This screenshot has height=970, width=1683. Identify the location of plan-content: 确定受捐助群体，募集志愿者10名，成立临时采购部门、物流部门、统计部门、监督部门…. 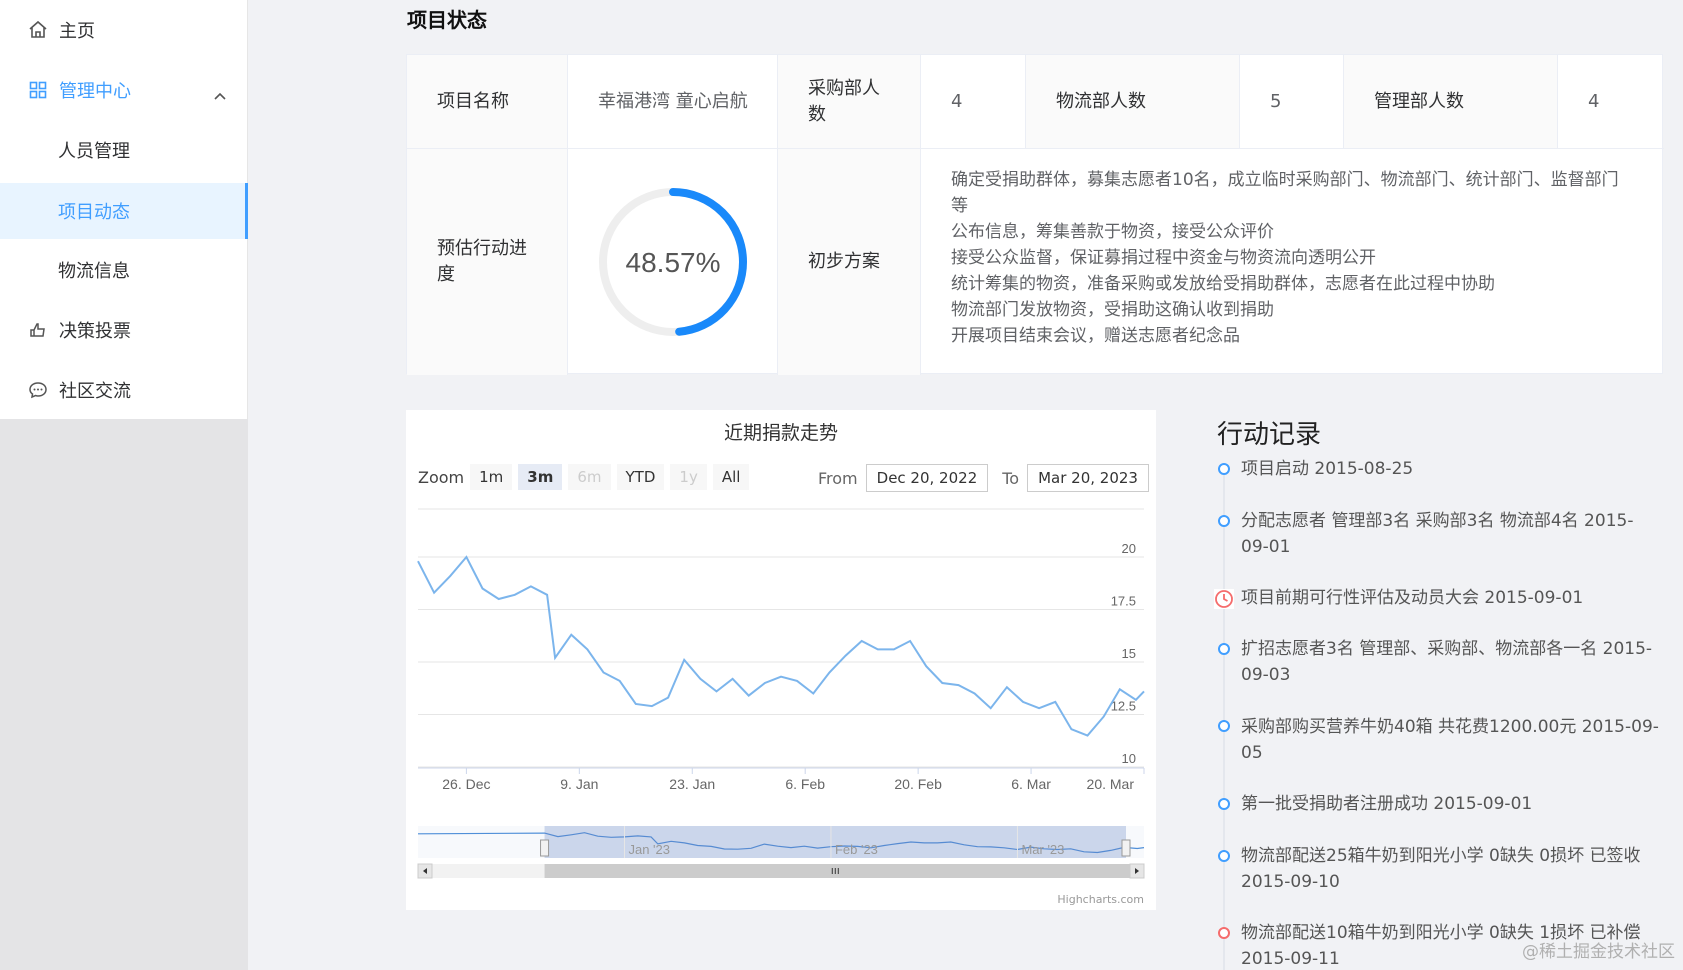
(1292, 262).